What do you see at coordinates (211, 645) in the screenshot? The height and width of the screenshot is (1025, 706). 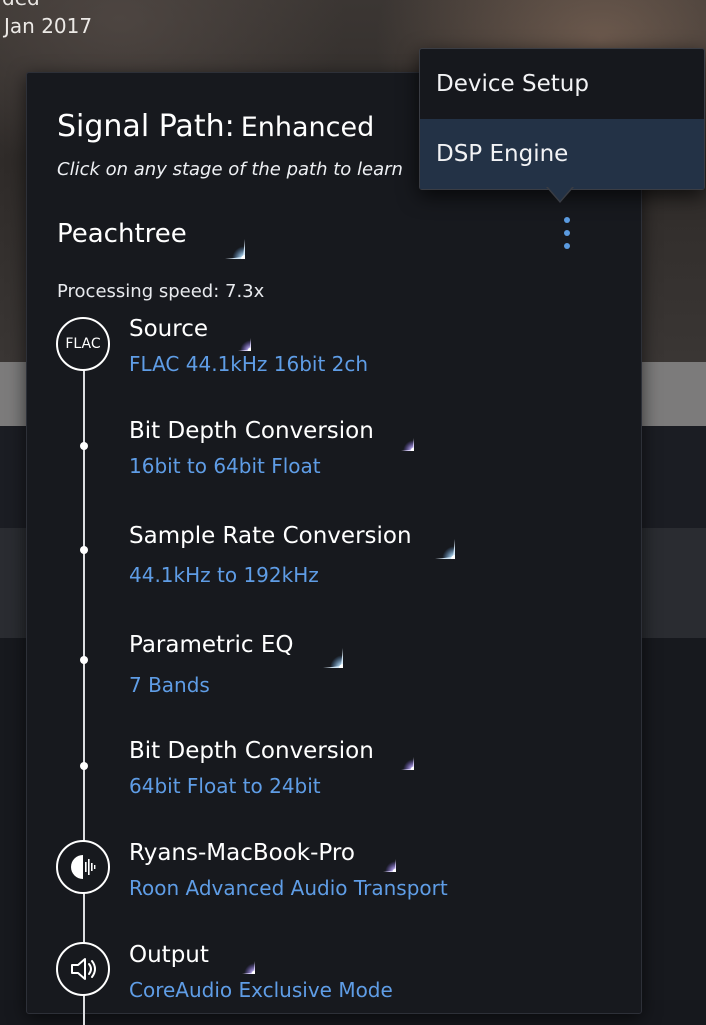 I see `stage-title: Parametric EQ` at bounding box center [211, 645].